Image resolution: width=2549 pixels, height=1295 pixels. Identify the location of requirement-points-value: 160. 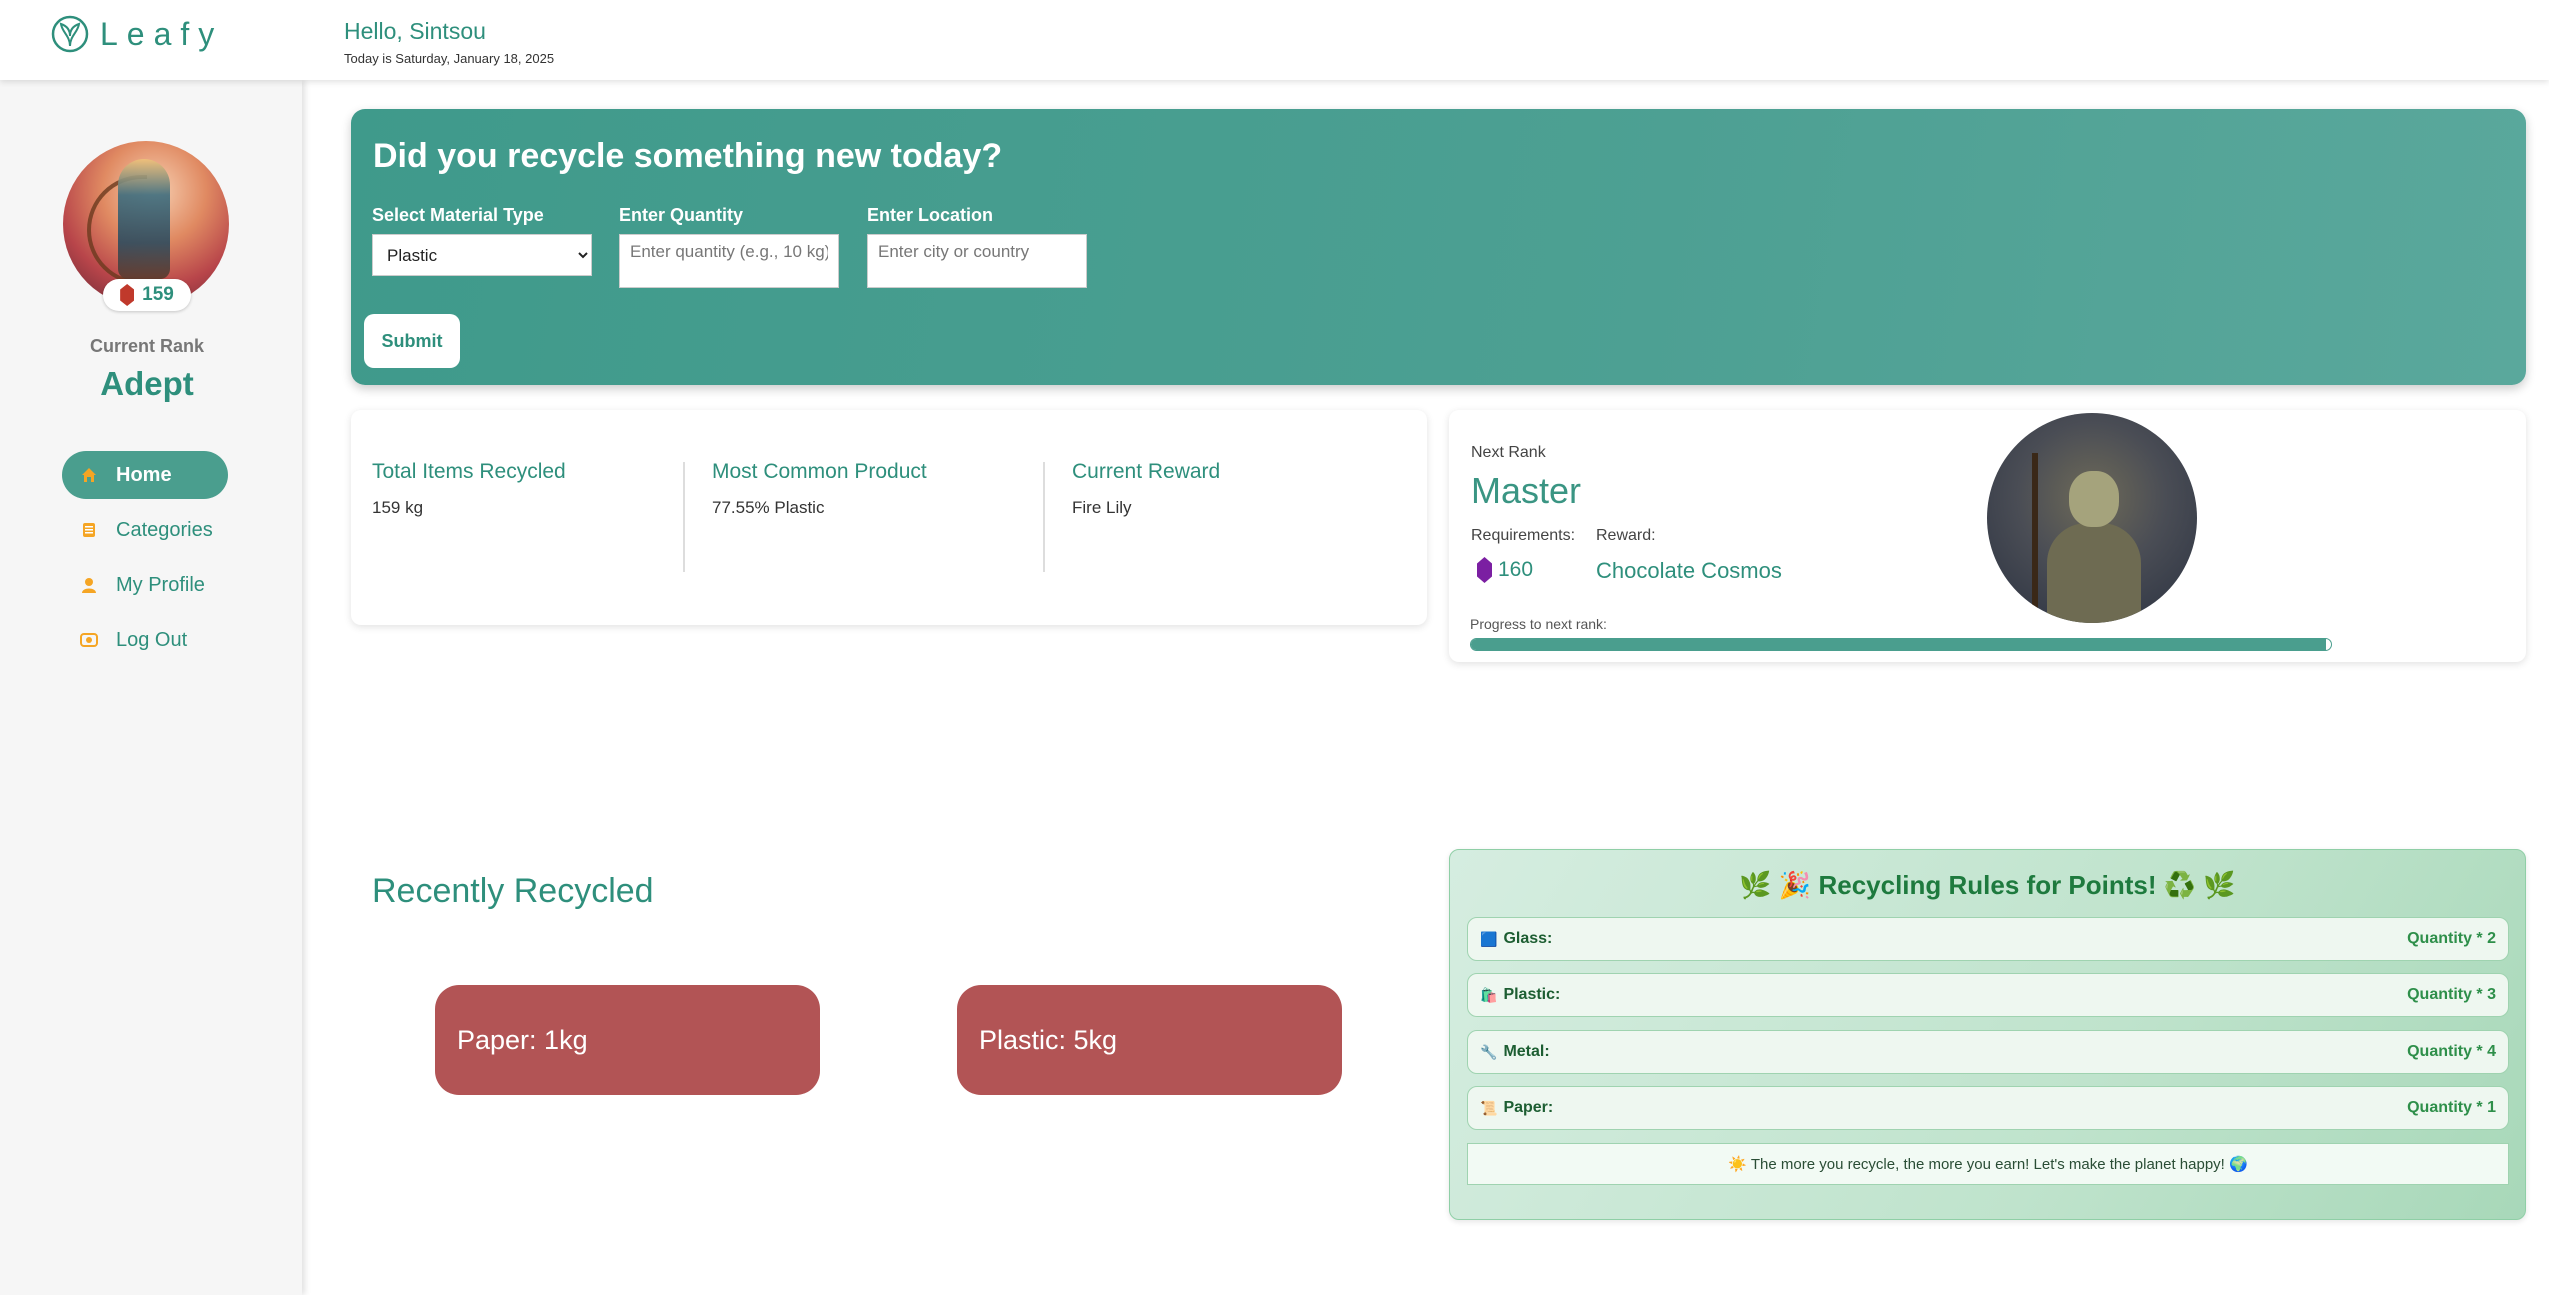
(1516, 569).